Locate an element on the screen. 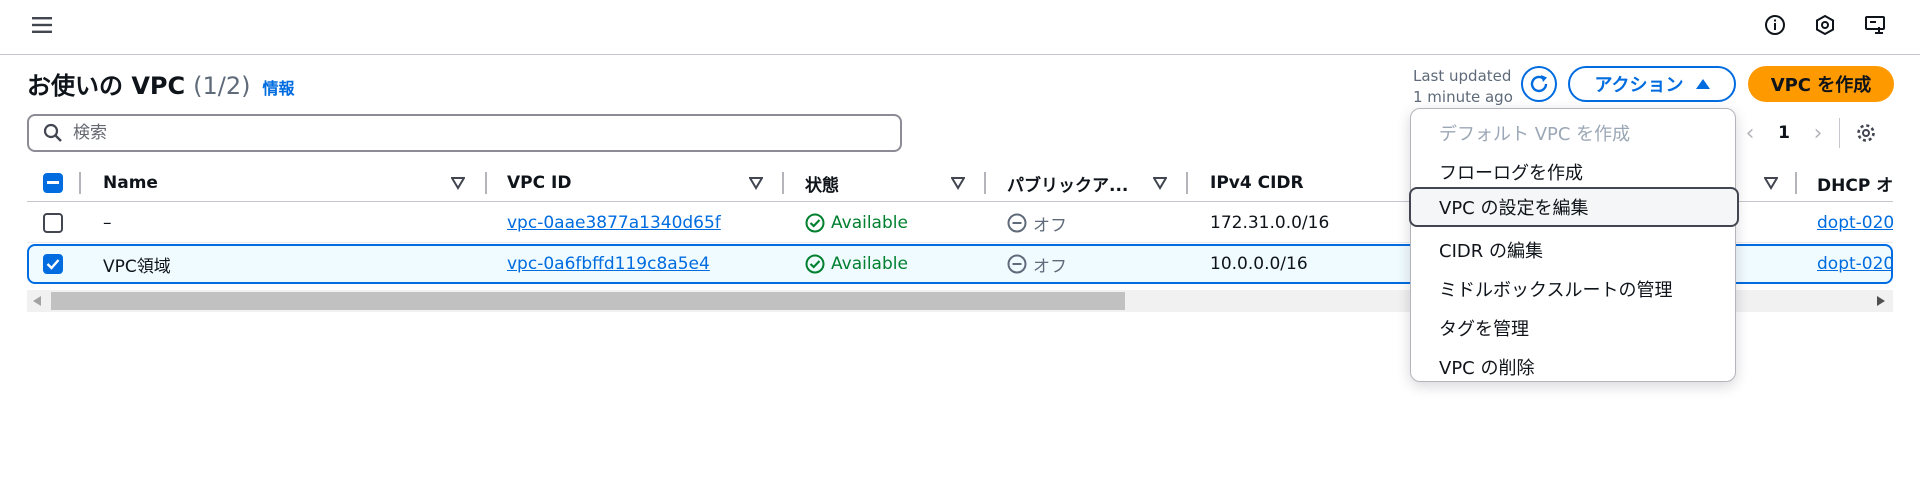  menu-item-manage-tags: タグを管理 is located at coordinates (1574, 328).